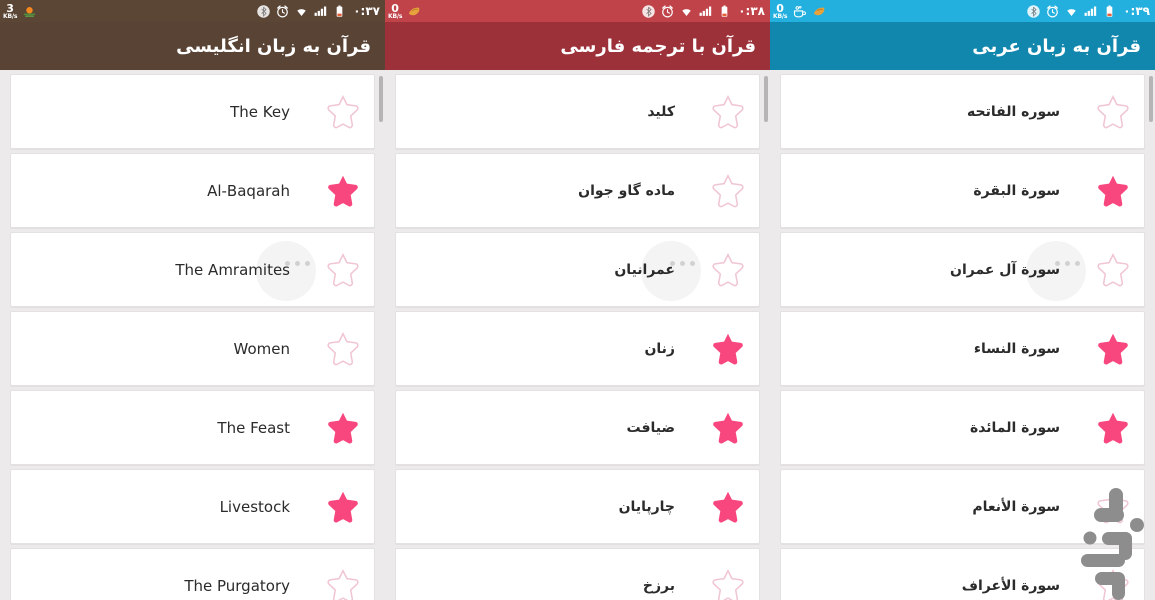 This screenshot has height=600, width=1155. What do you see at coordinates (1056, 46) in the screenshot?
I see `app-bar-title: قرآن به زبان عربی` at bounding box center [1056, 46].